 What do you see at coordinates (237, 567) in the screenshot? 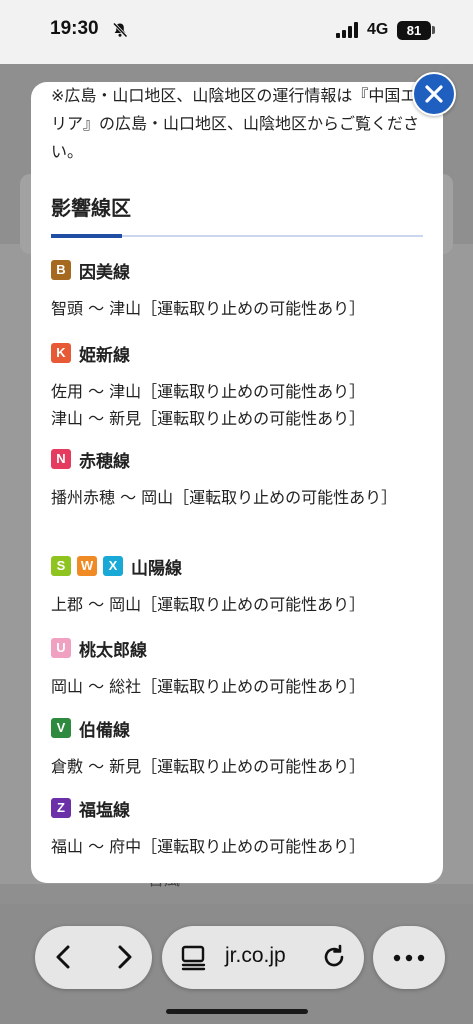
I see `line-header: S W X 山陽線` at bounding box center [237, 567].